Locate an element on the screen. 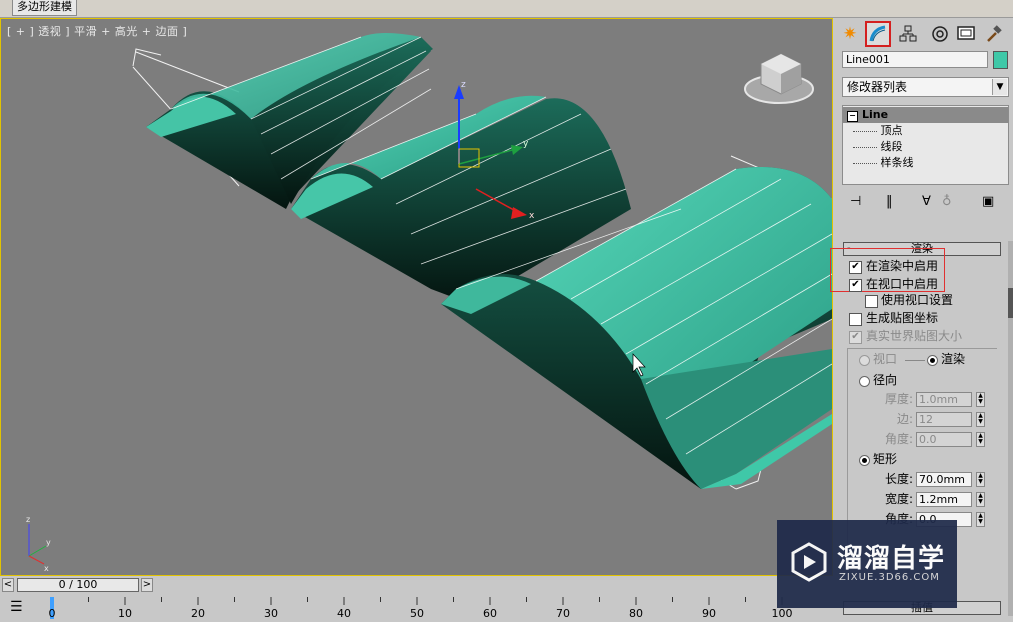 This screenshot has height=622, width=1013. utilities-hammer-icon is located at coordinates (994, 33).